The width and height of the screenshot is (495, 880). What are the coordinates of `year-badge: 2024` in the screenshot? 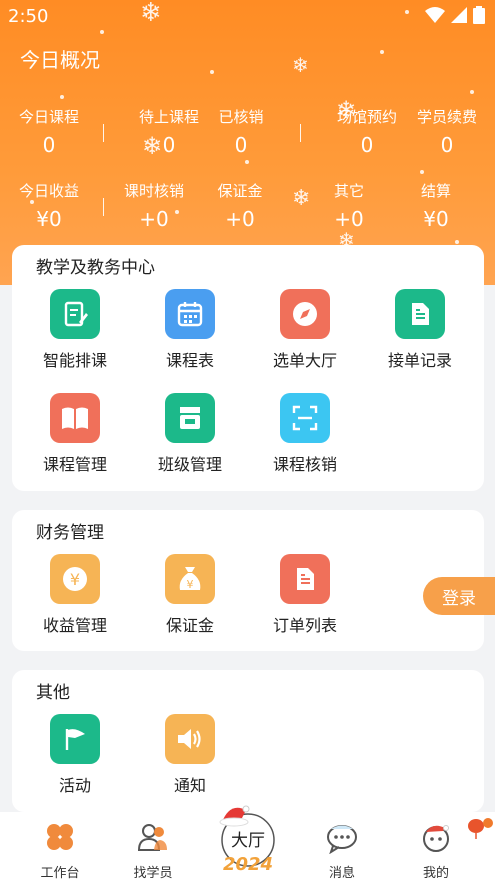 It's located at (248, 864).